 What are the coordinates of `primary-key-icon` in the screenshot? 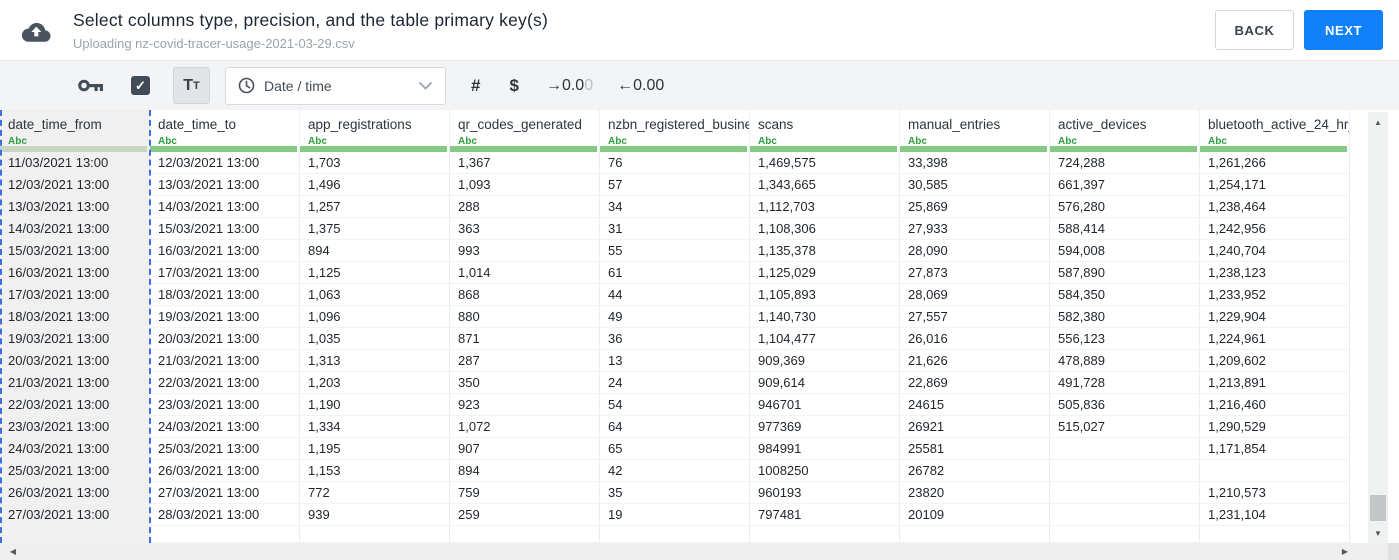 It's located at (91, 85).